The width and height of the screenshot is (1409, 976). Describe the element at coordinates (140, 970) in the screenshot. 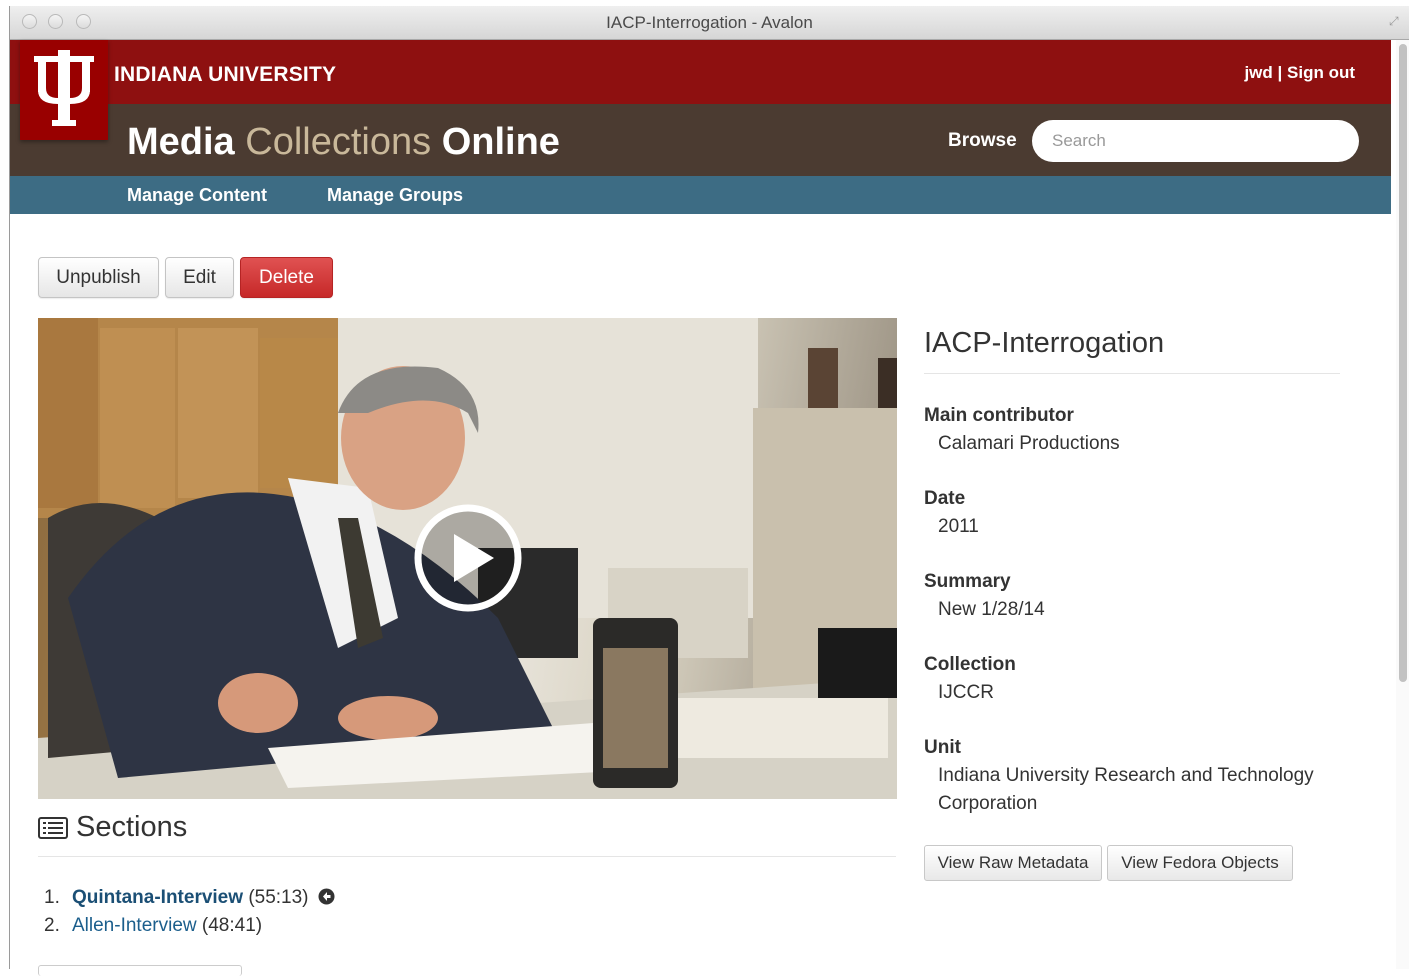

I see `partially-visible-button` at that location.